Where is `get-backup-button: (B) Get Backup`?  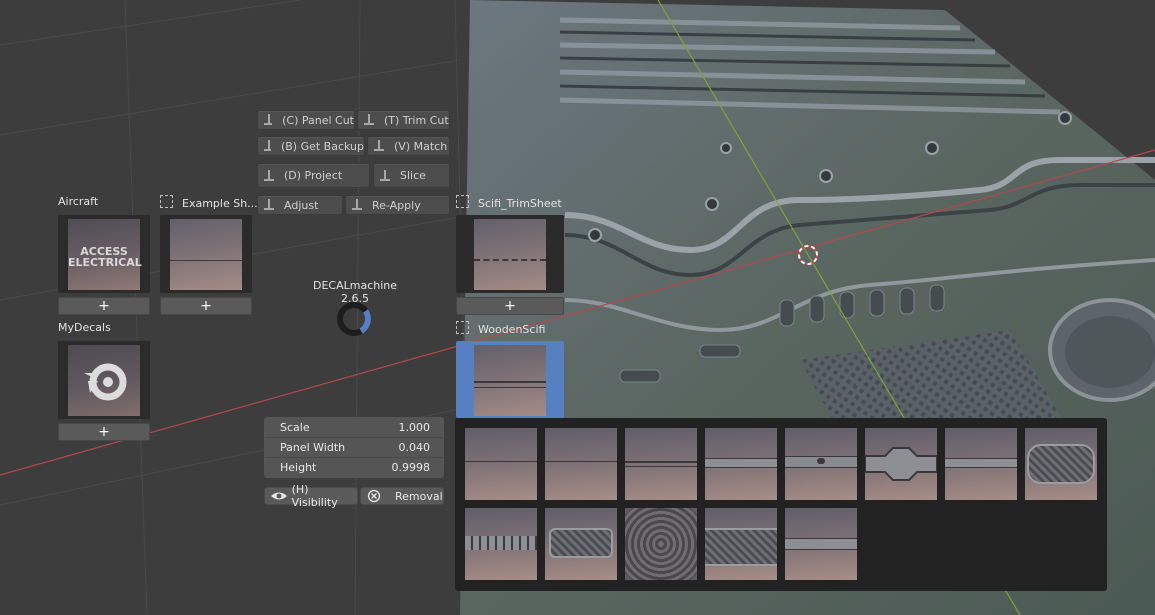
get-backup-button: (B) Get Backup is located at coordinates (311, 146).